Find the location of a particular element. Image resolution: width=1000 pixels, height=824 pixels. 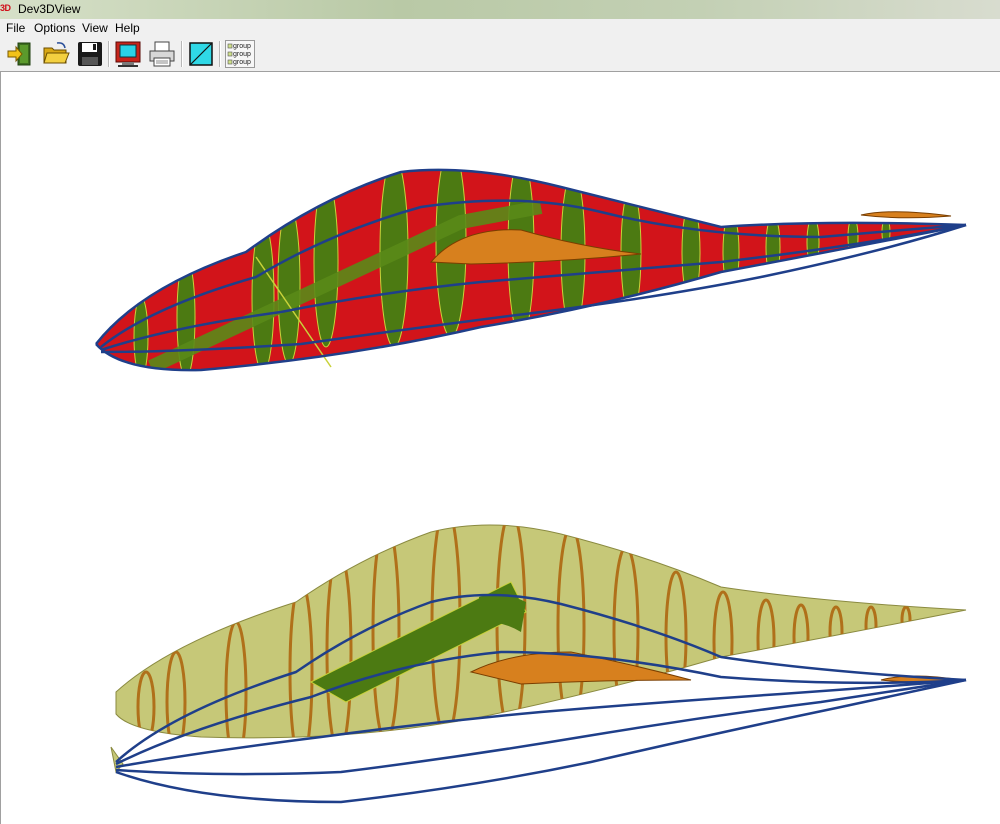

color-button is located at coordinates (201, 54).